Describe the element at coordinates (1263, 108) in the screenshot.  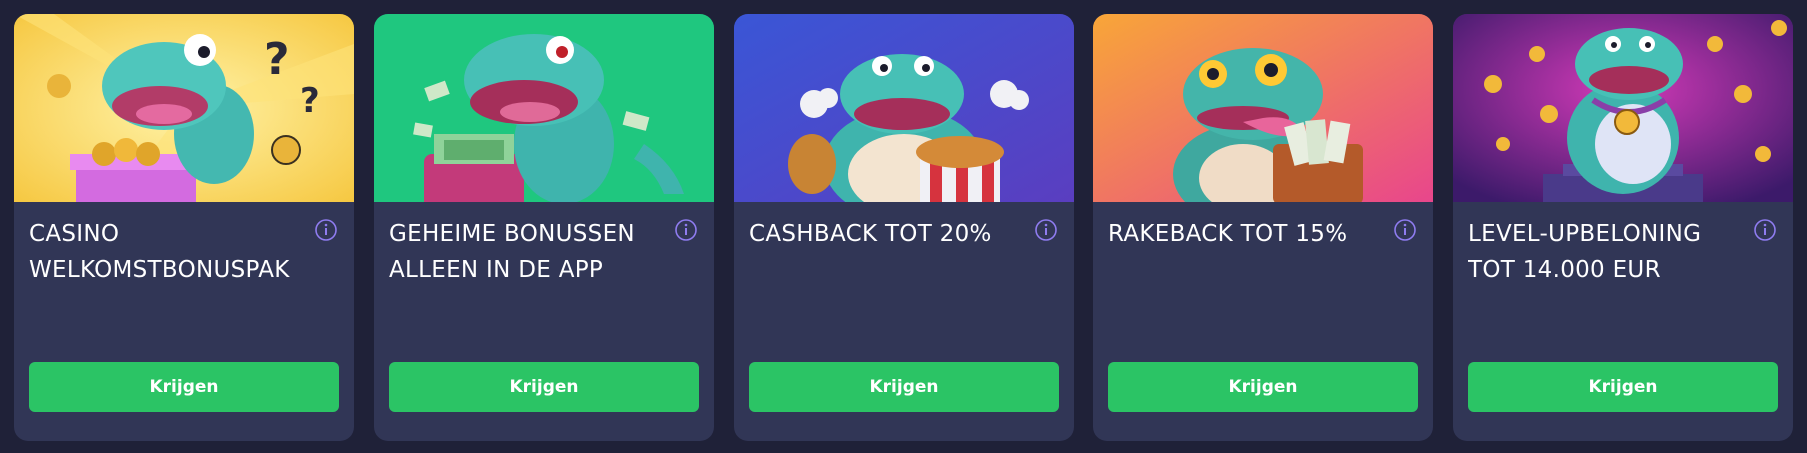
I see `dinosaur-cash-bag-illustration` at that location.